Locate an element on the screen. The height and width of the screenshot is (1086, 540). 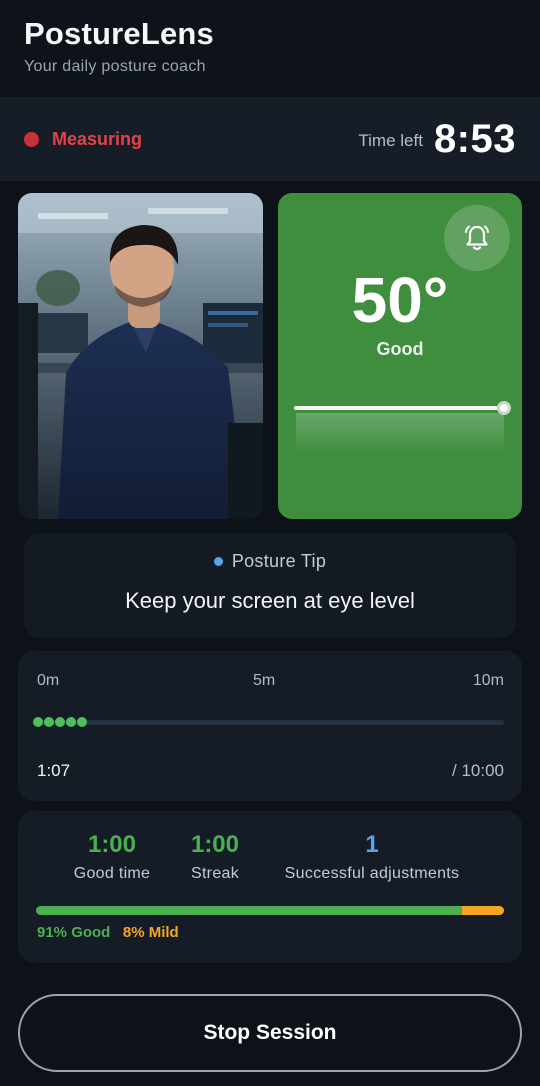
posture-angle-label: Good is located at coordinates (400, 349).